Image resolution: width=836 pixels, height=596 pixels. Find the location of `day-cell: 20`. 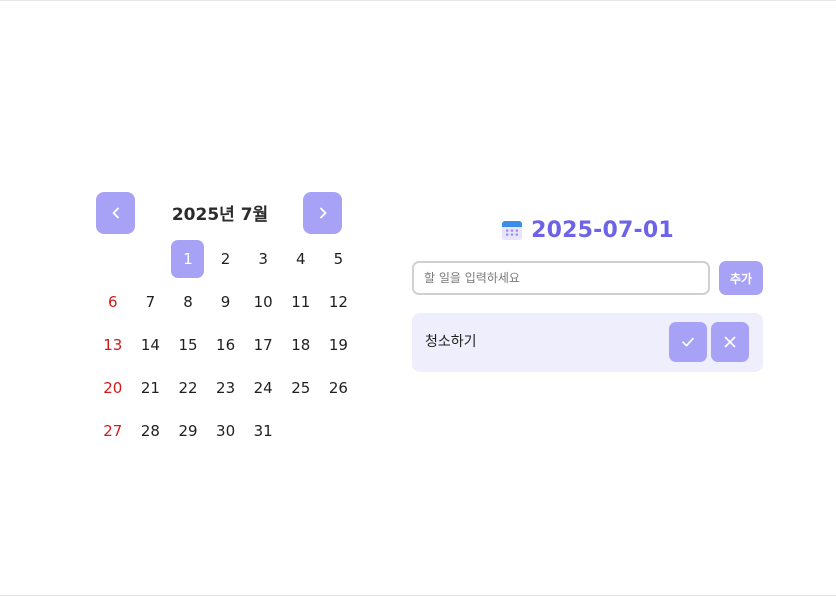

day-cell: 20 is located at coordinates (113, 390).